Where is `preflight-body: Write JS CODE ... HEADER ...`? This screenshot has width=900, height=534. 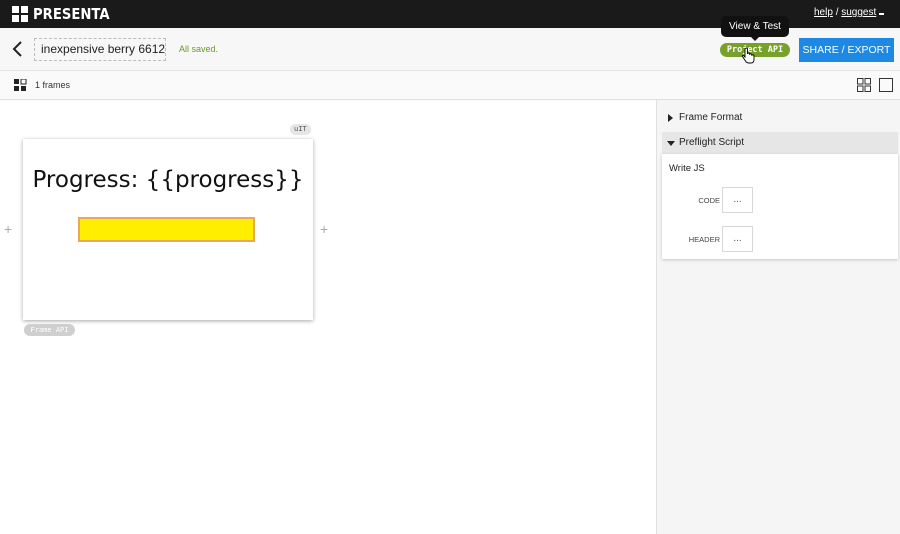 preflight-body: Write JS CODE ... HEADER ... is located at coordinates (780, 206).